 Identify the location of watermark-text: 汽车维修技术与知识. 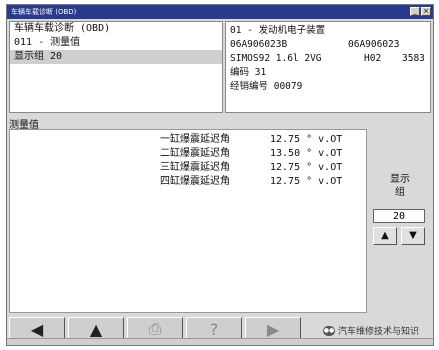
(379, 332).